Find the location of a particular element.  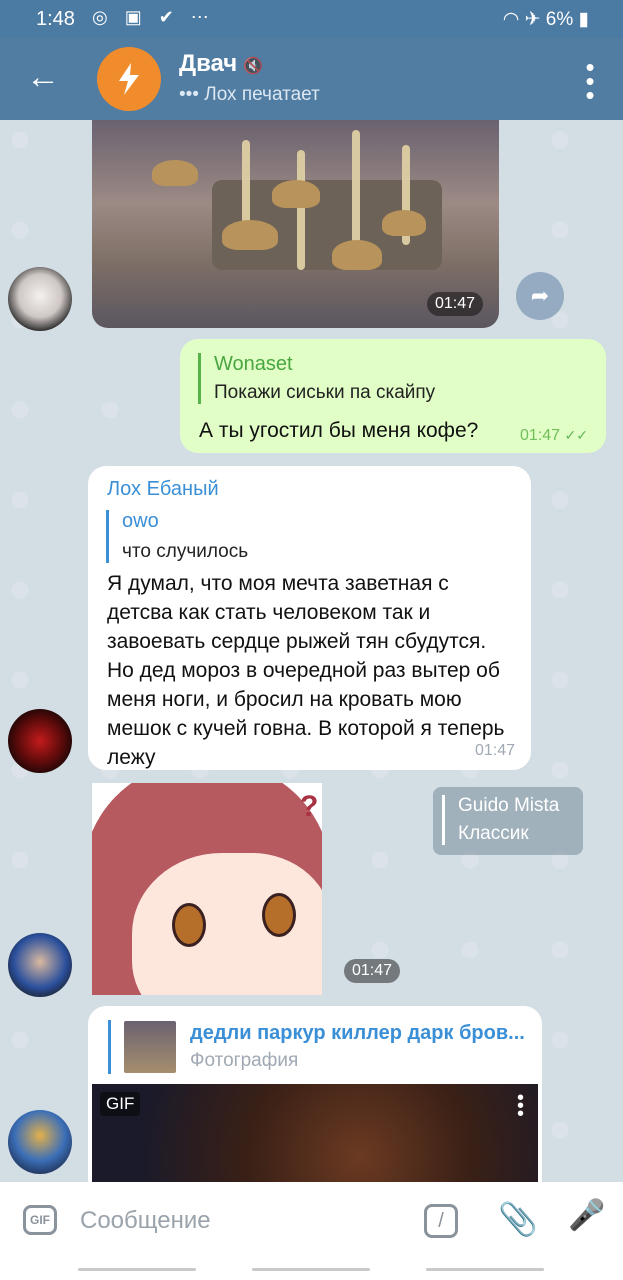

paperclip-icon: 📎 is located at coordinates (518, 1219).